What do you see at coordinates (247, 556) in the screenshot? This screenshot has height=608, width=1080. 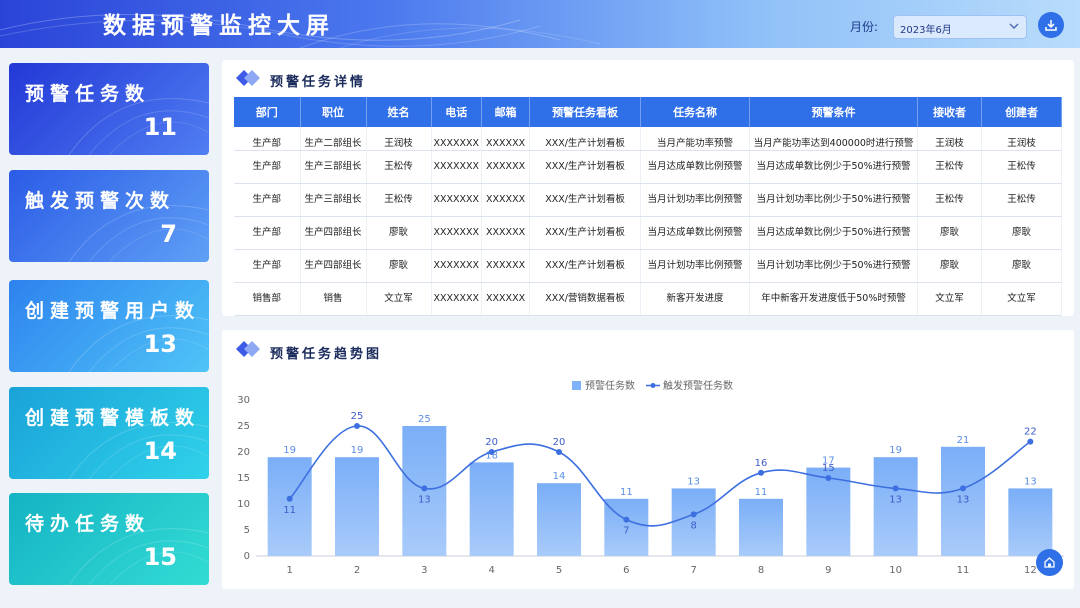 I see `y-tick-label: 0` at bounding box center [247, 556].